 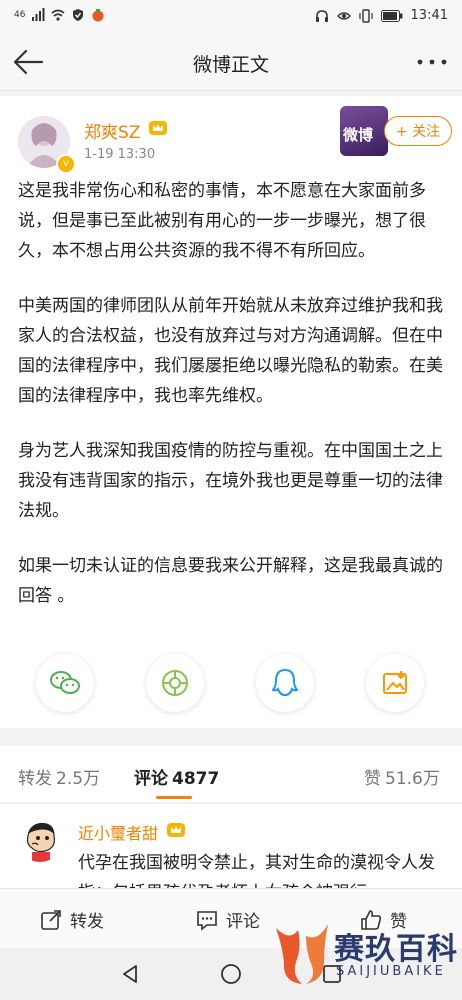 I want to click on tab-repost-label: 转发, so click(x=35, y=779).